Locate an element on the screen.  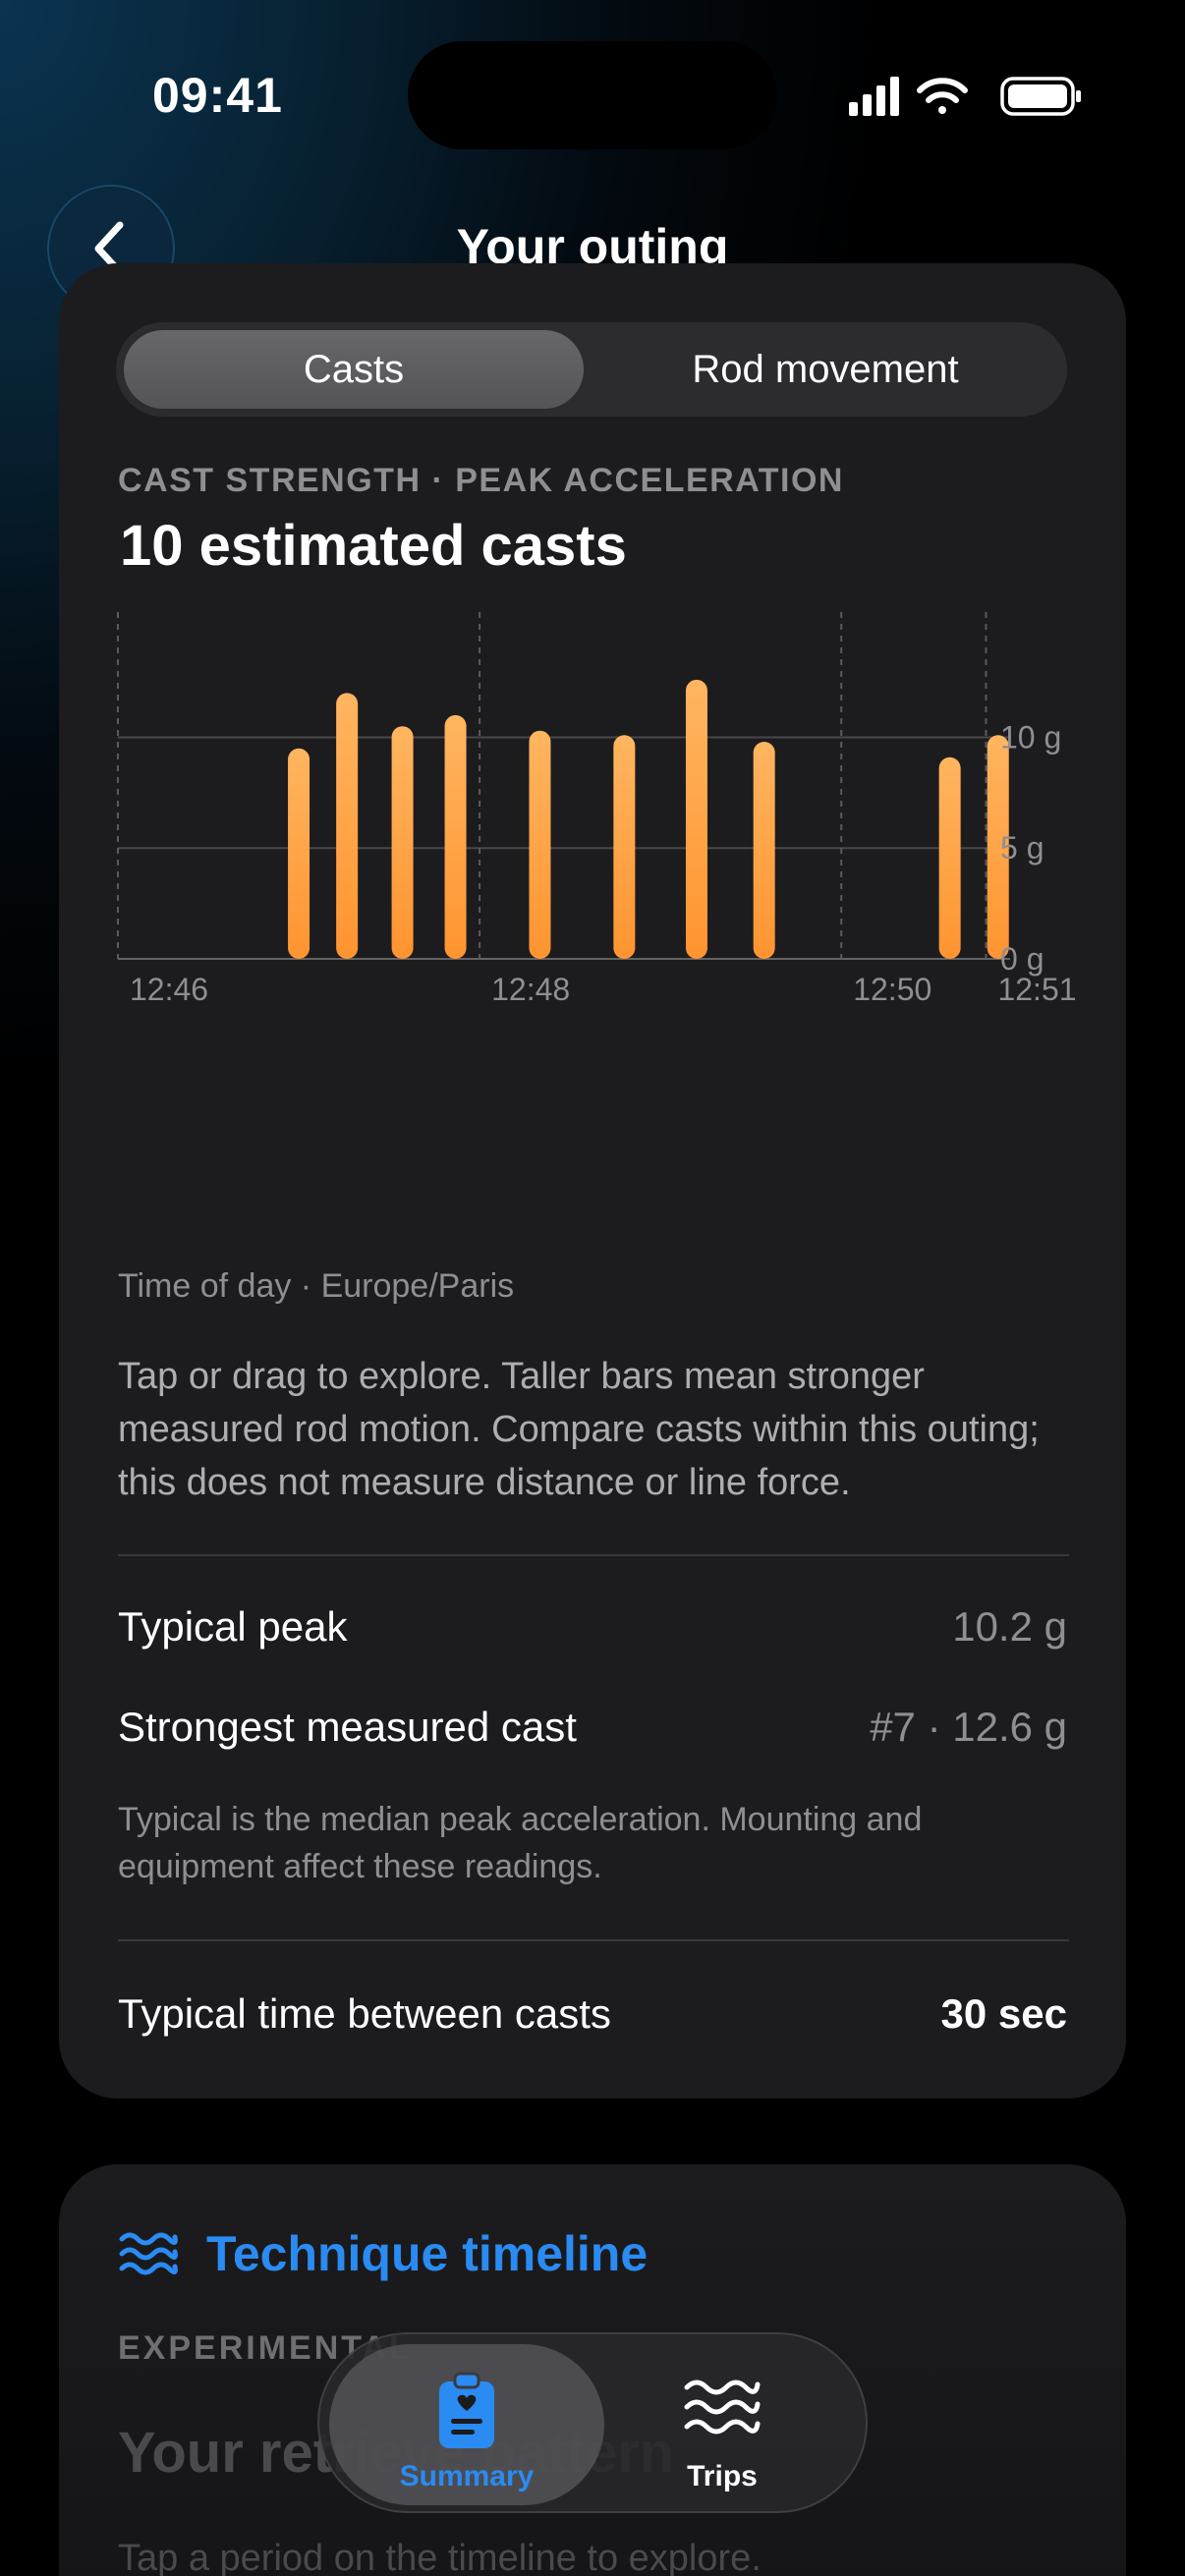
chart-grid is located at coordinates (563, 786).